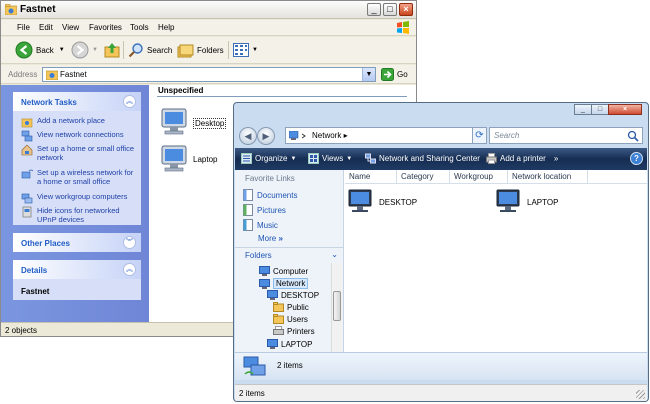  What do you see at coordinates (188, 161) in the screenshot?
I see `laptop-computer-item: Laptop` at bounding box center [188, 161].